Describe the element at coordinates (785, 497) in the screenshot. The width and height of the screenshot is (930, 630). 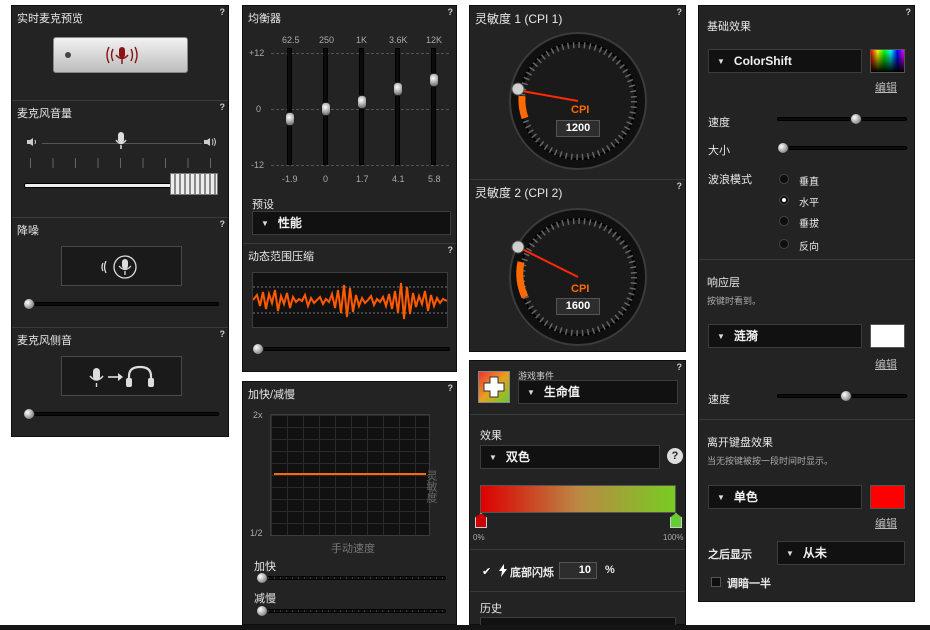
I see `idle-effect-dropdown: ▼ 单色` at that location.